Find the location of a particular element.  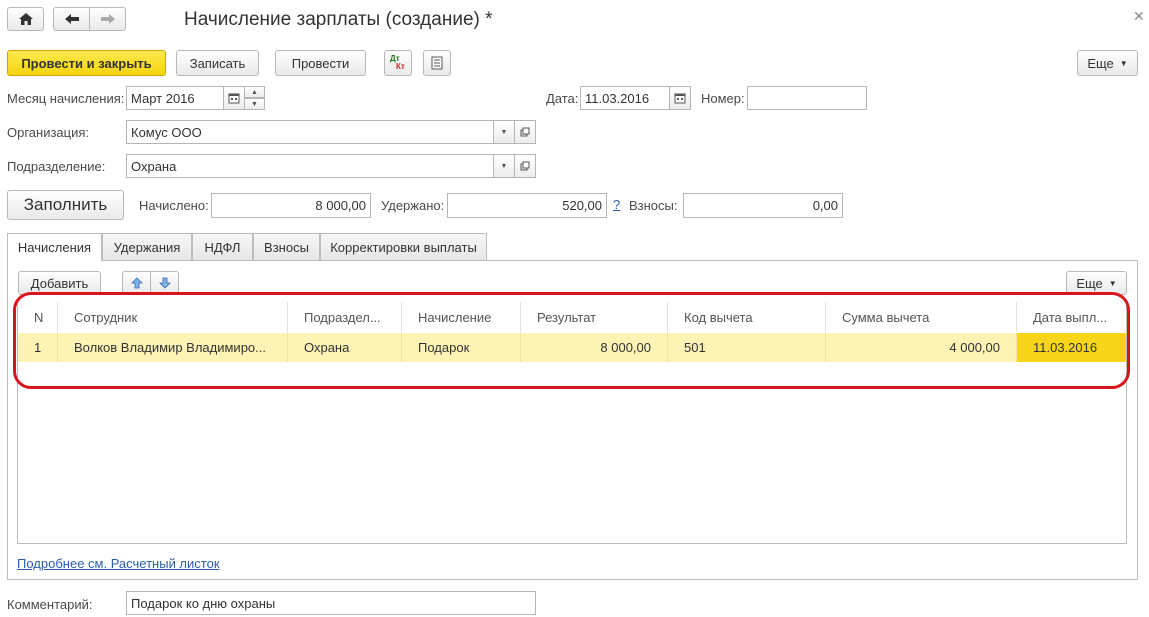

payslip-link: Подробнее см. Расчетный листок is located at coordinates (118, 563).